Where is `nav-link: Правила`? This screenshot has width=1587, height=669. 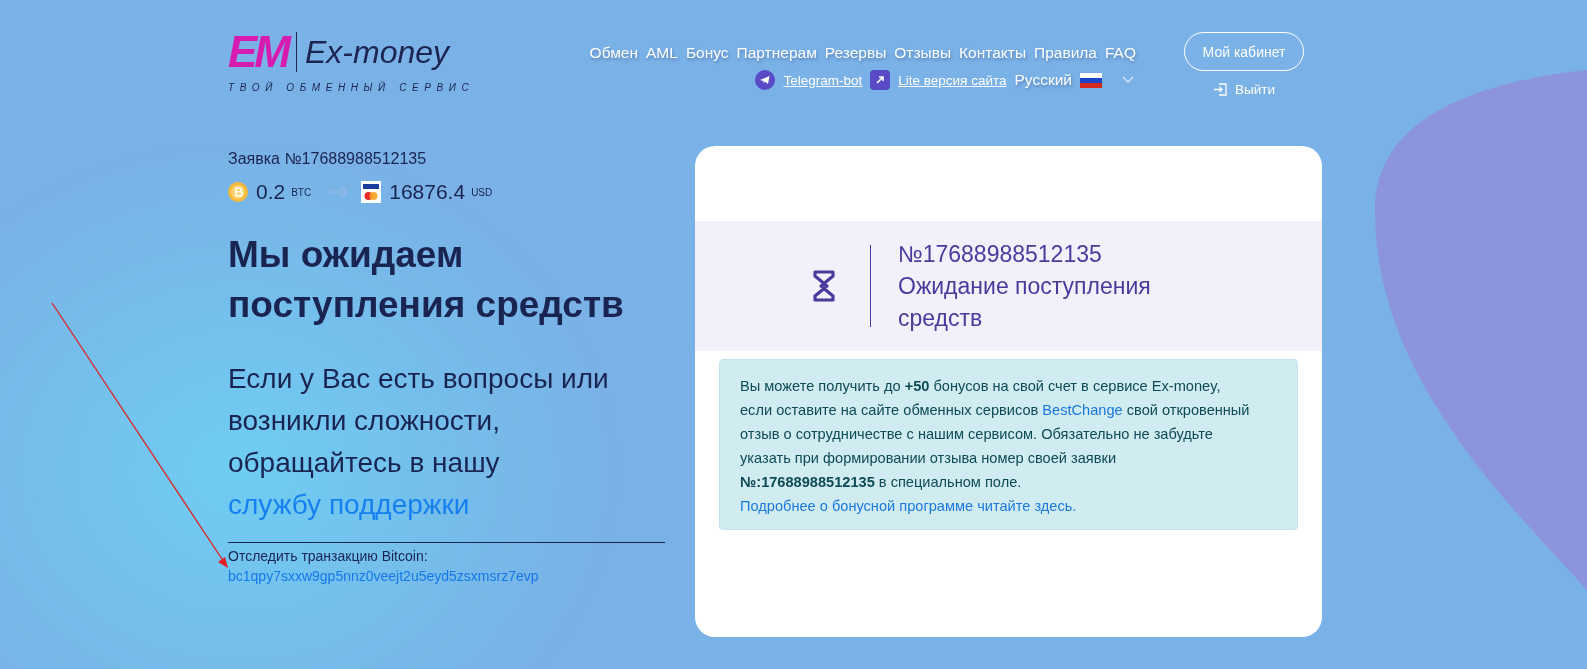 nav-link: Правила is located at coordinates (1065, 53).